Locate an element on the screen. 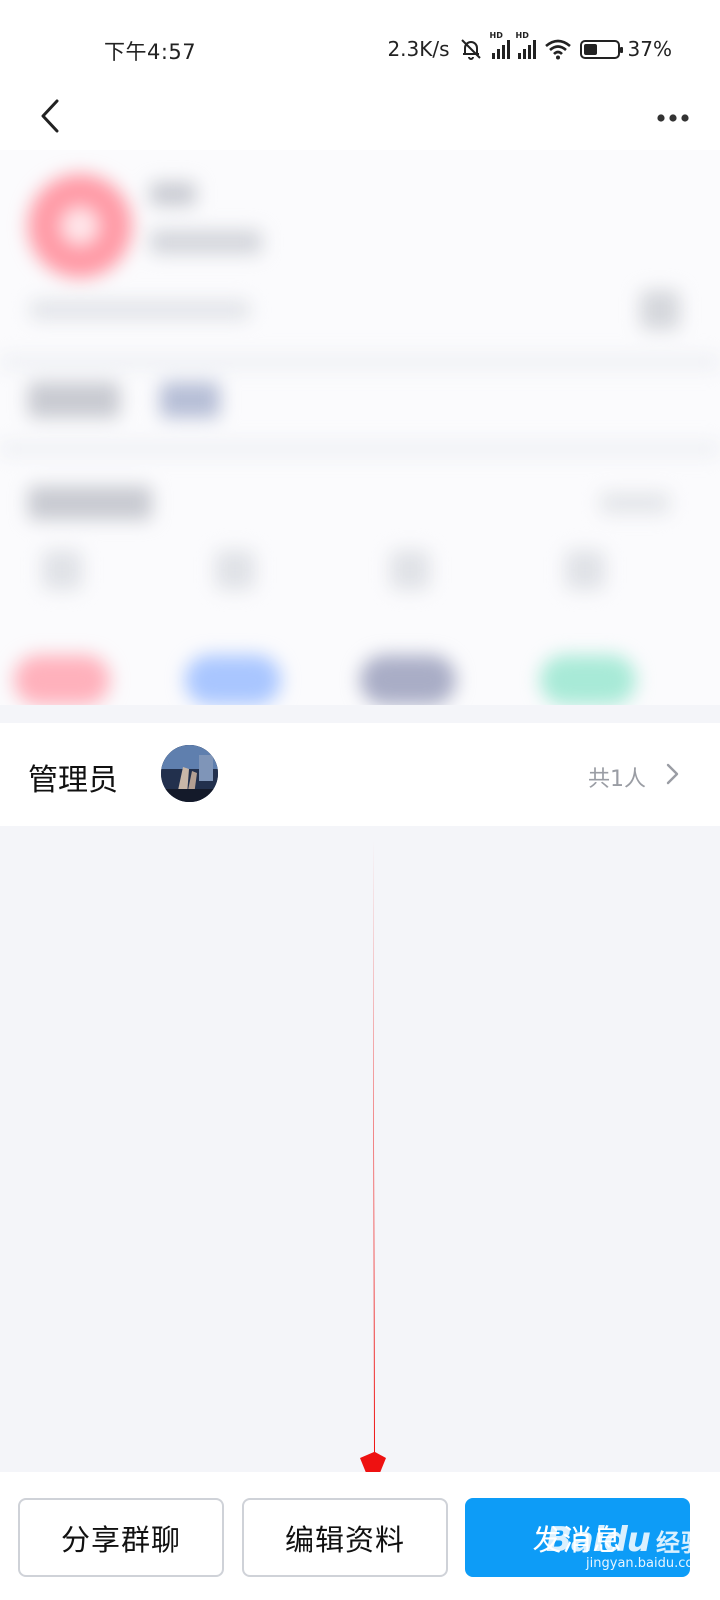 The image size is (720, 1600). admin-row: 管理员 共1人 is located at coordinates (360, 774).